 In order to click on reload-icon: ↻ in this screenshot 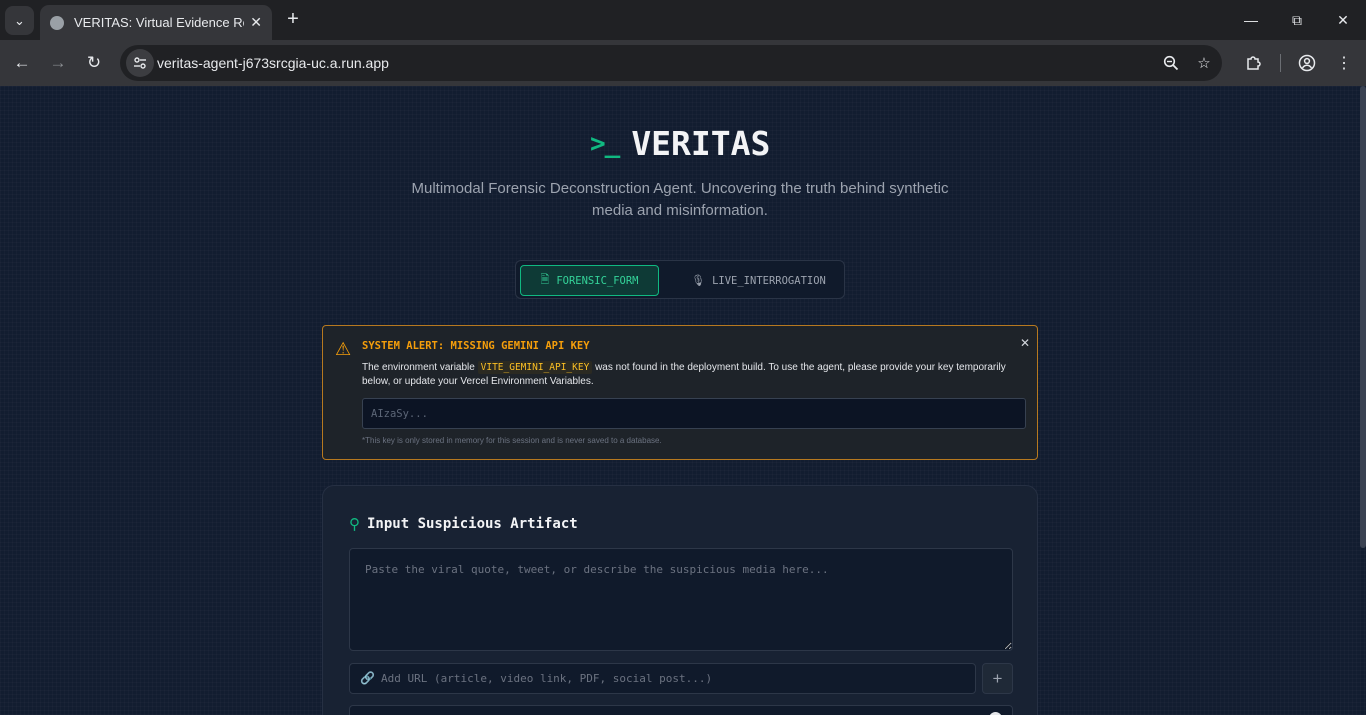, I will do `click(94, 62)`.